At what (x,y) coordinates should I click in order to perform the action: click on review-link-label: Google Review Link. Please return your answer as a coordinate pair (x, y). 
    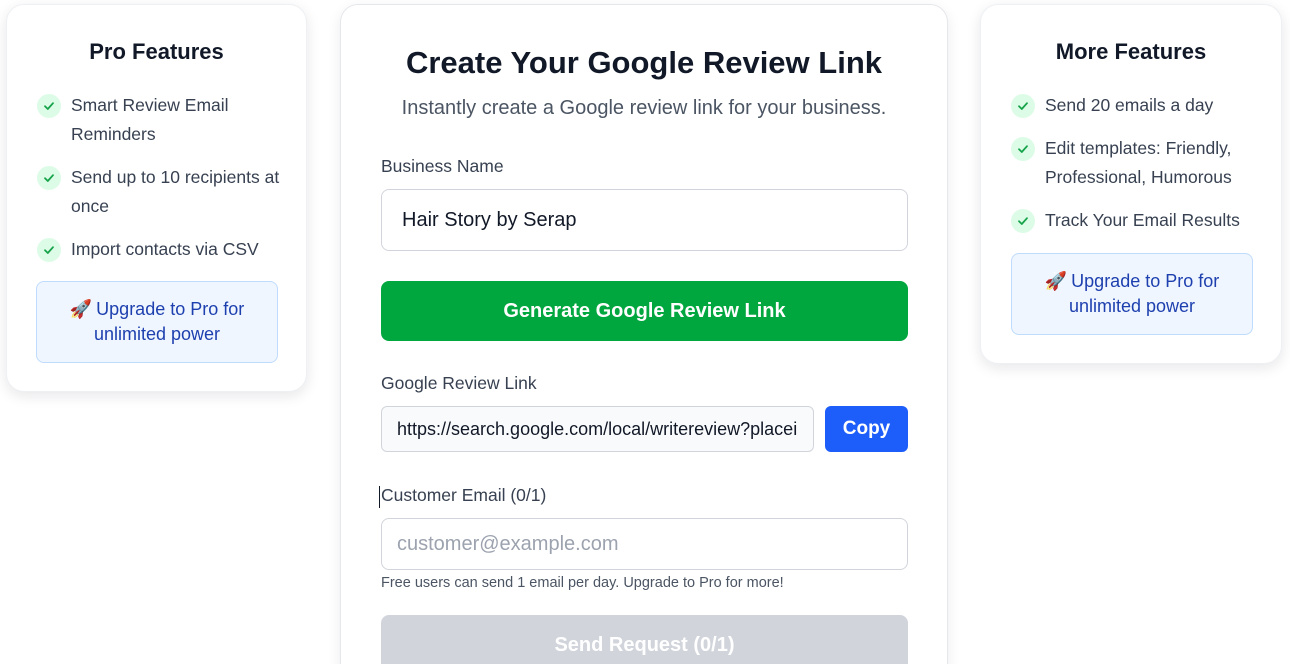
    Looking at the image, I should click on (459, 383).